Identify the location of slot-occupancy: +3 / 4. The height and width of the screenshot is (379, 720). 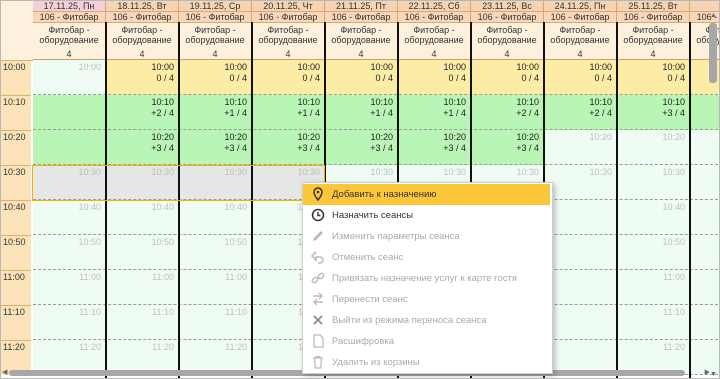
(454, 148).